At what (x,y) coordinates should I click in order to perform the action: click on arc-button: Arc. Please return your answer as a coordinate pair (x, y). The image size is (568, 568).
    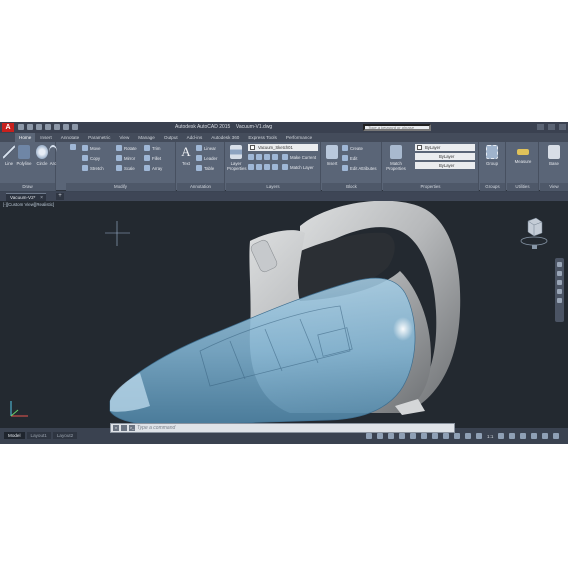
    Looking at the image, I should click on (53, 155).